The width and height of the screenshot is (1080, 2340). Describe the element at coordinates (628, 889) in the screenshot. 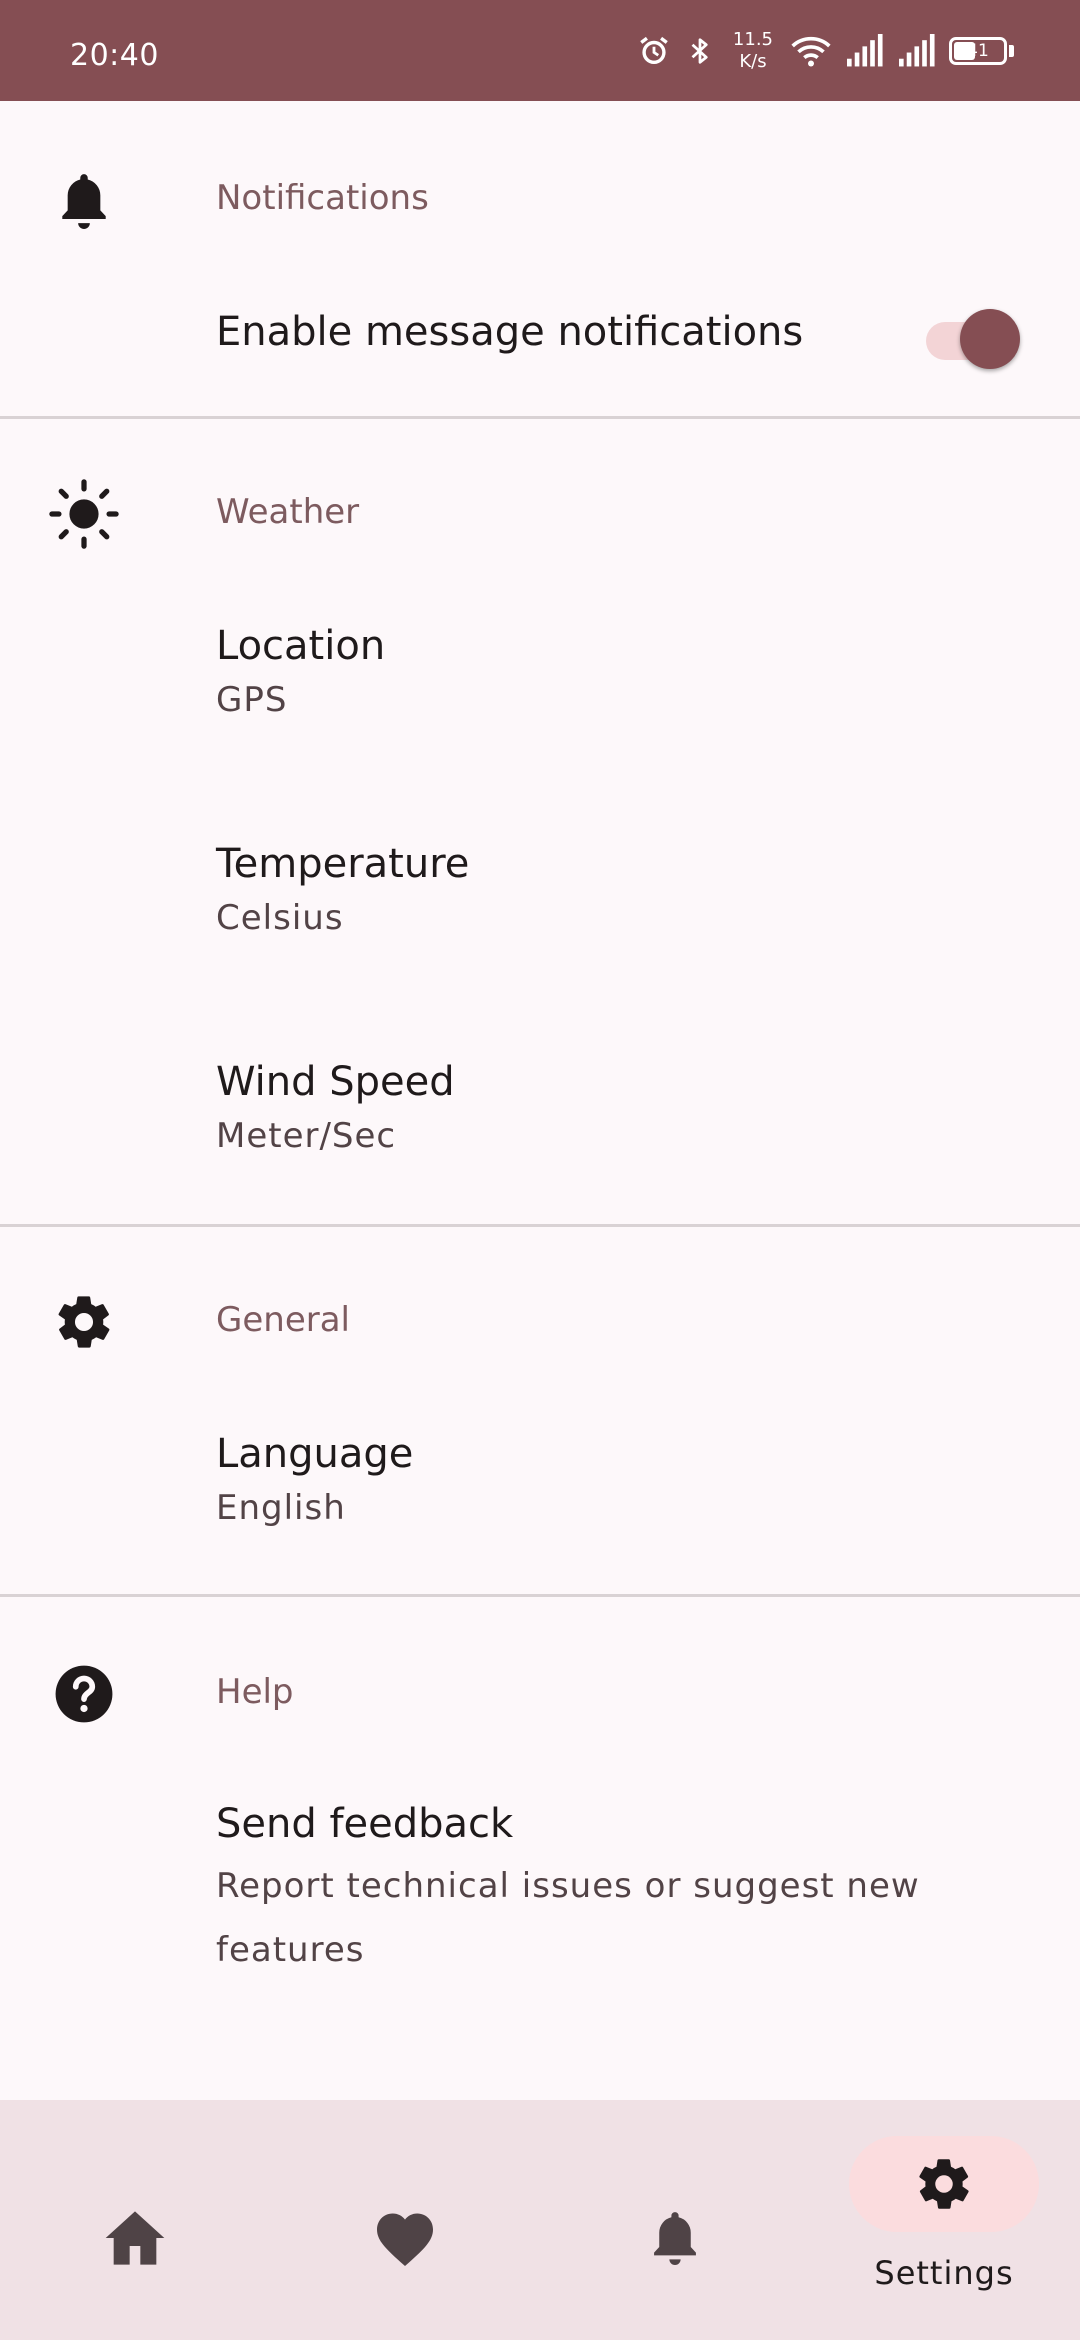

I see `temperature-setting: Temperature Celsius` at that location.